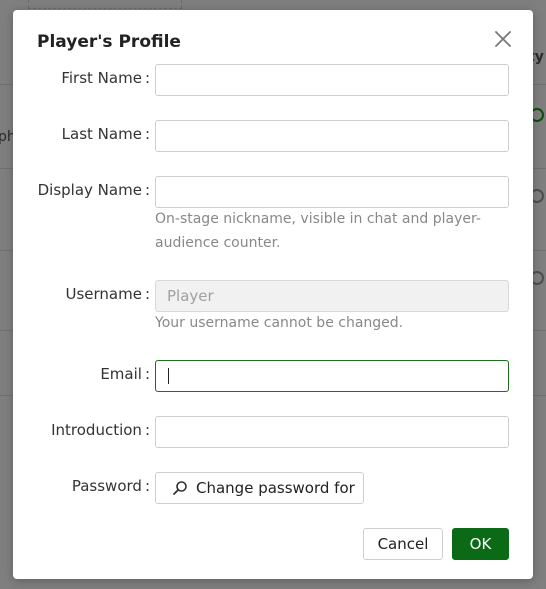 The image size is (546, 589). What do you see at coordinates (105, 134) in the screenshot?
I see `last-name-label: Last Name:` at bounding box center [105, 134].